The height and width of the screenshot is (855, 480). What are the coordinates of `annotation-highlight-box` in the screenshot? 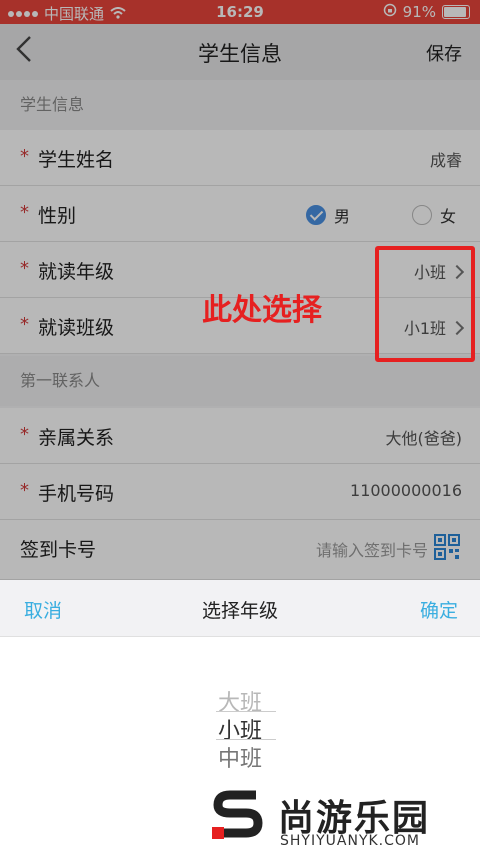 It's located at (425, 304).